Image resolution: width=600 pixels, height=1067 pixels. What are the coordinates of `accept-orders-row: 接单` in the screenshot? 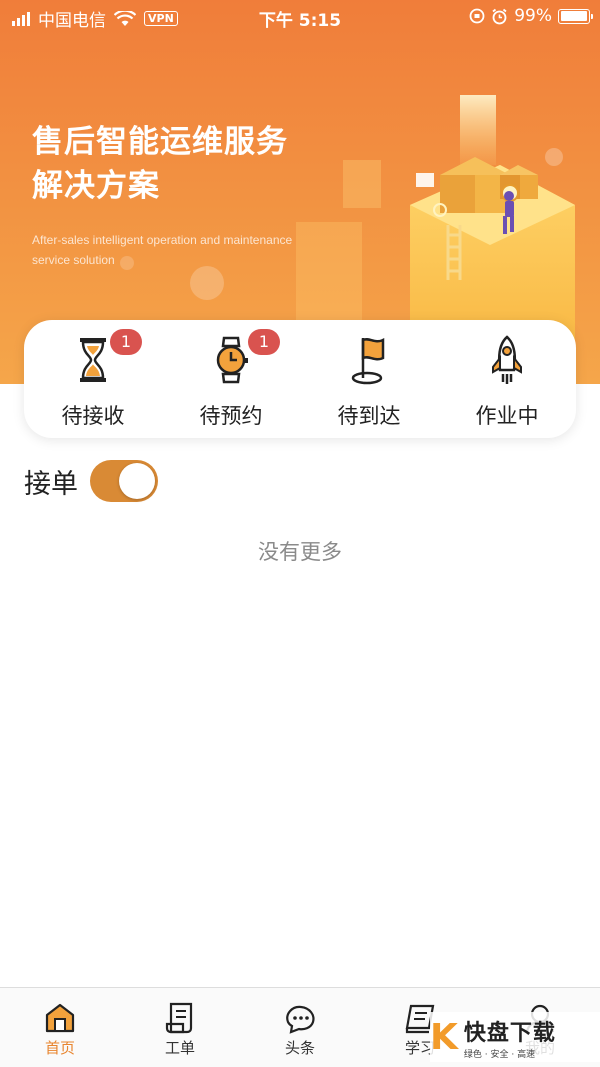 It's located at (91, 481).